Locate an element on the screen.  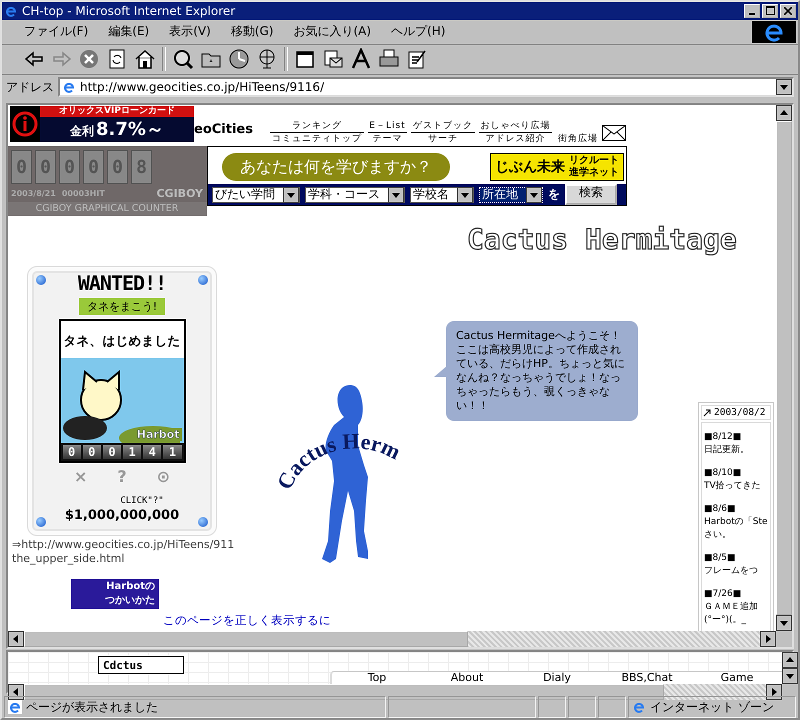
nav-tab: Game is located at coordinates (737, 678).